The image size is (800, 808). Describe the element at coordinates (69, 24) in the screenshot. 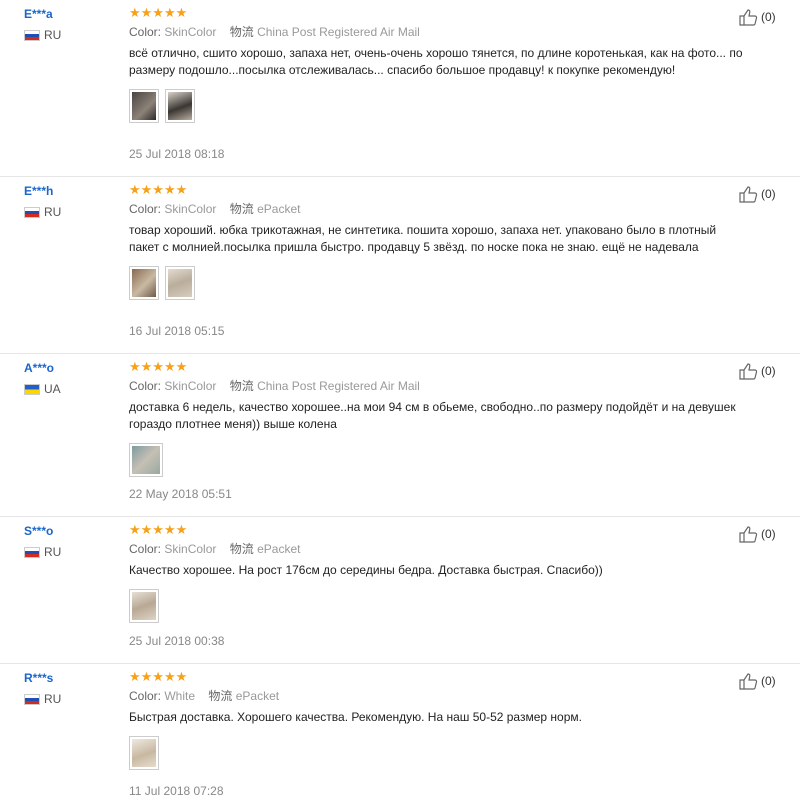

I see `reviewer-info: E***a RU` at that location.